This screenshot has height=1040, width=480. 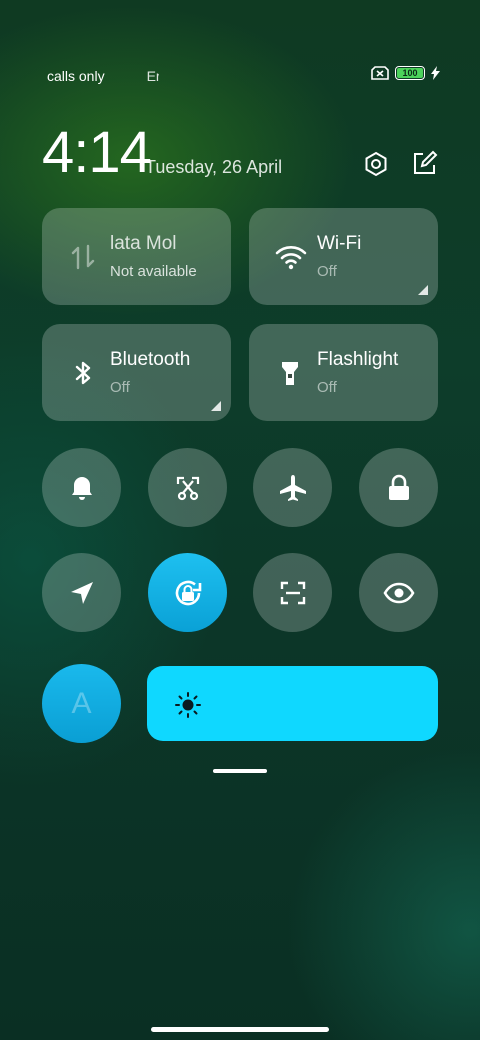 I want to click on rotation-lock-icon, so click(x=188, y=593).